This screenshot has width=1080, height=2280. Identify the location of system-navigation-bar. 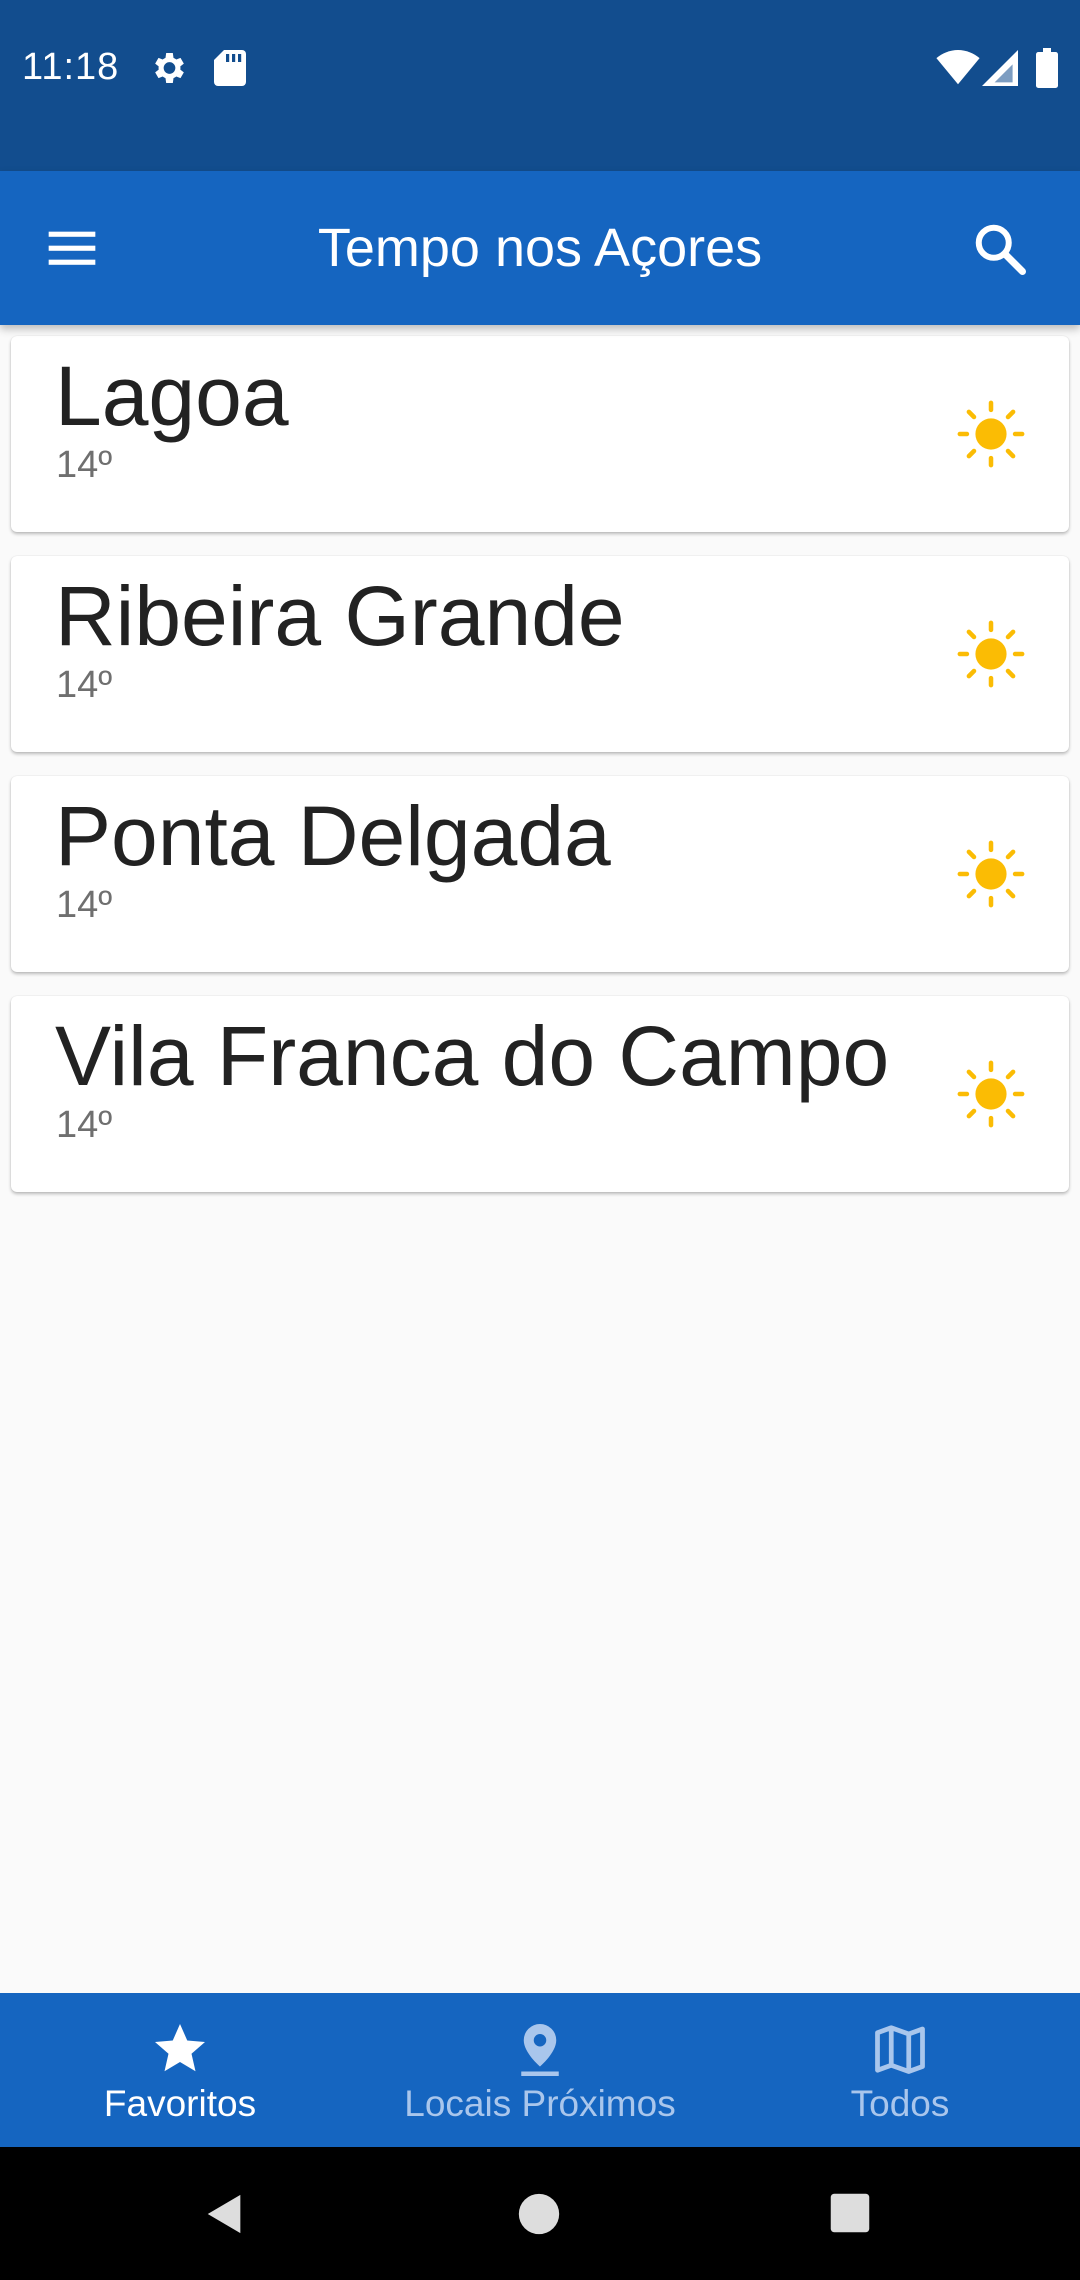
(540, 2213).